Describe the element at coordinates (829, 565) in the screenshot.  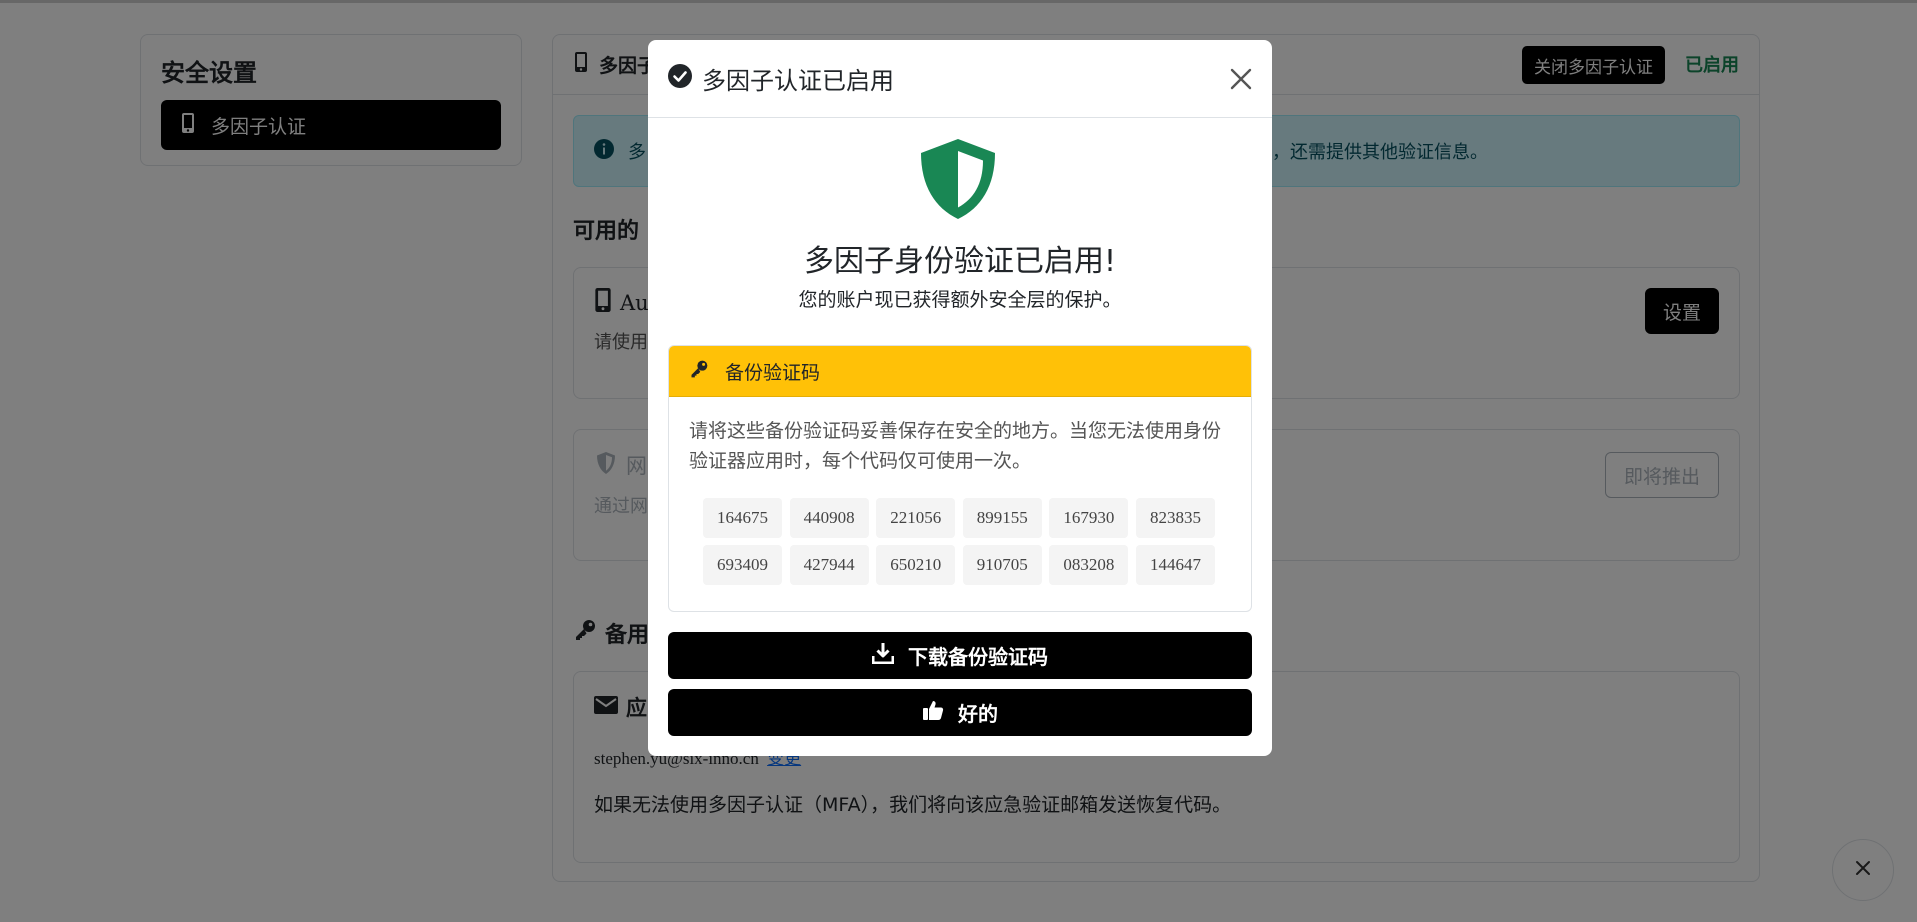
I see `backup-code: 427944` at that location.